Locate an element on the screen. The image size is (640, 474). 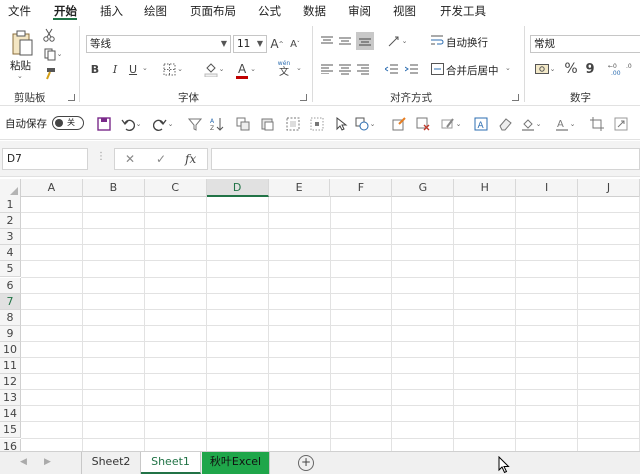
tab-file: 文件 is located at coordinates (19, 11).